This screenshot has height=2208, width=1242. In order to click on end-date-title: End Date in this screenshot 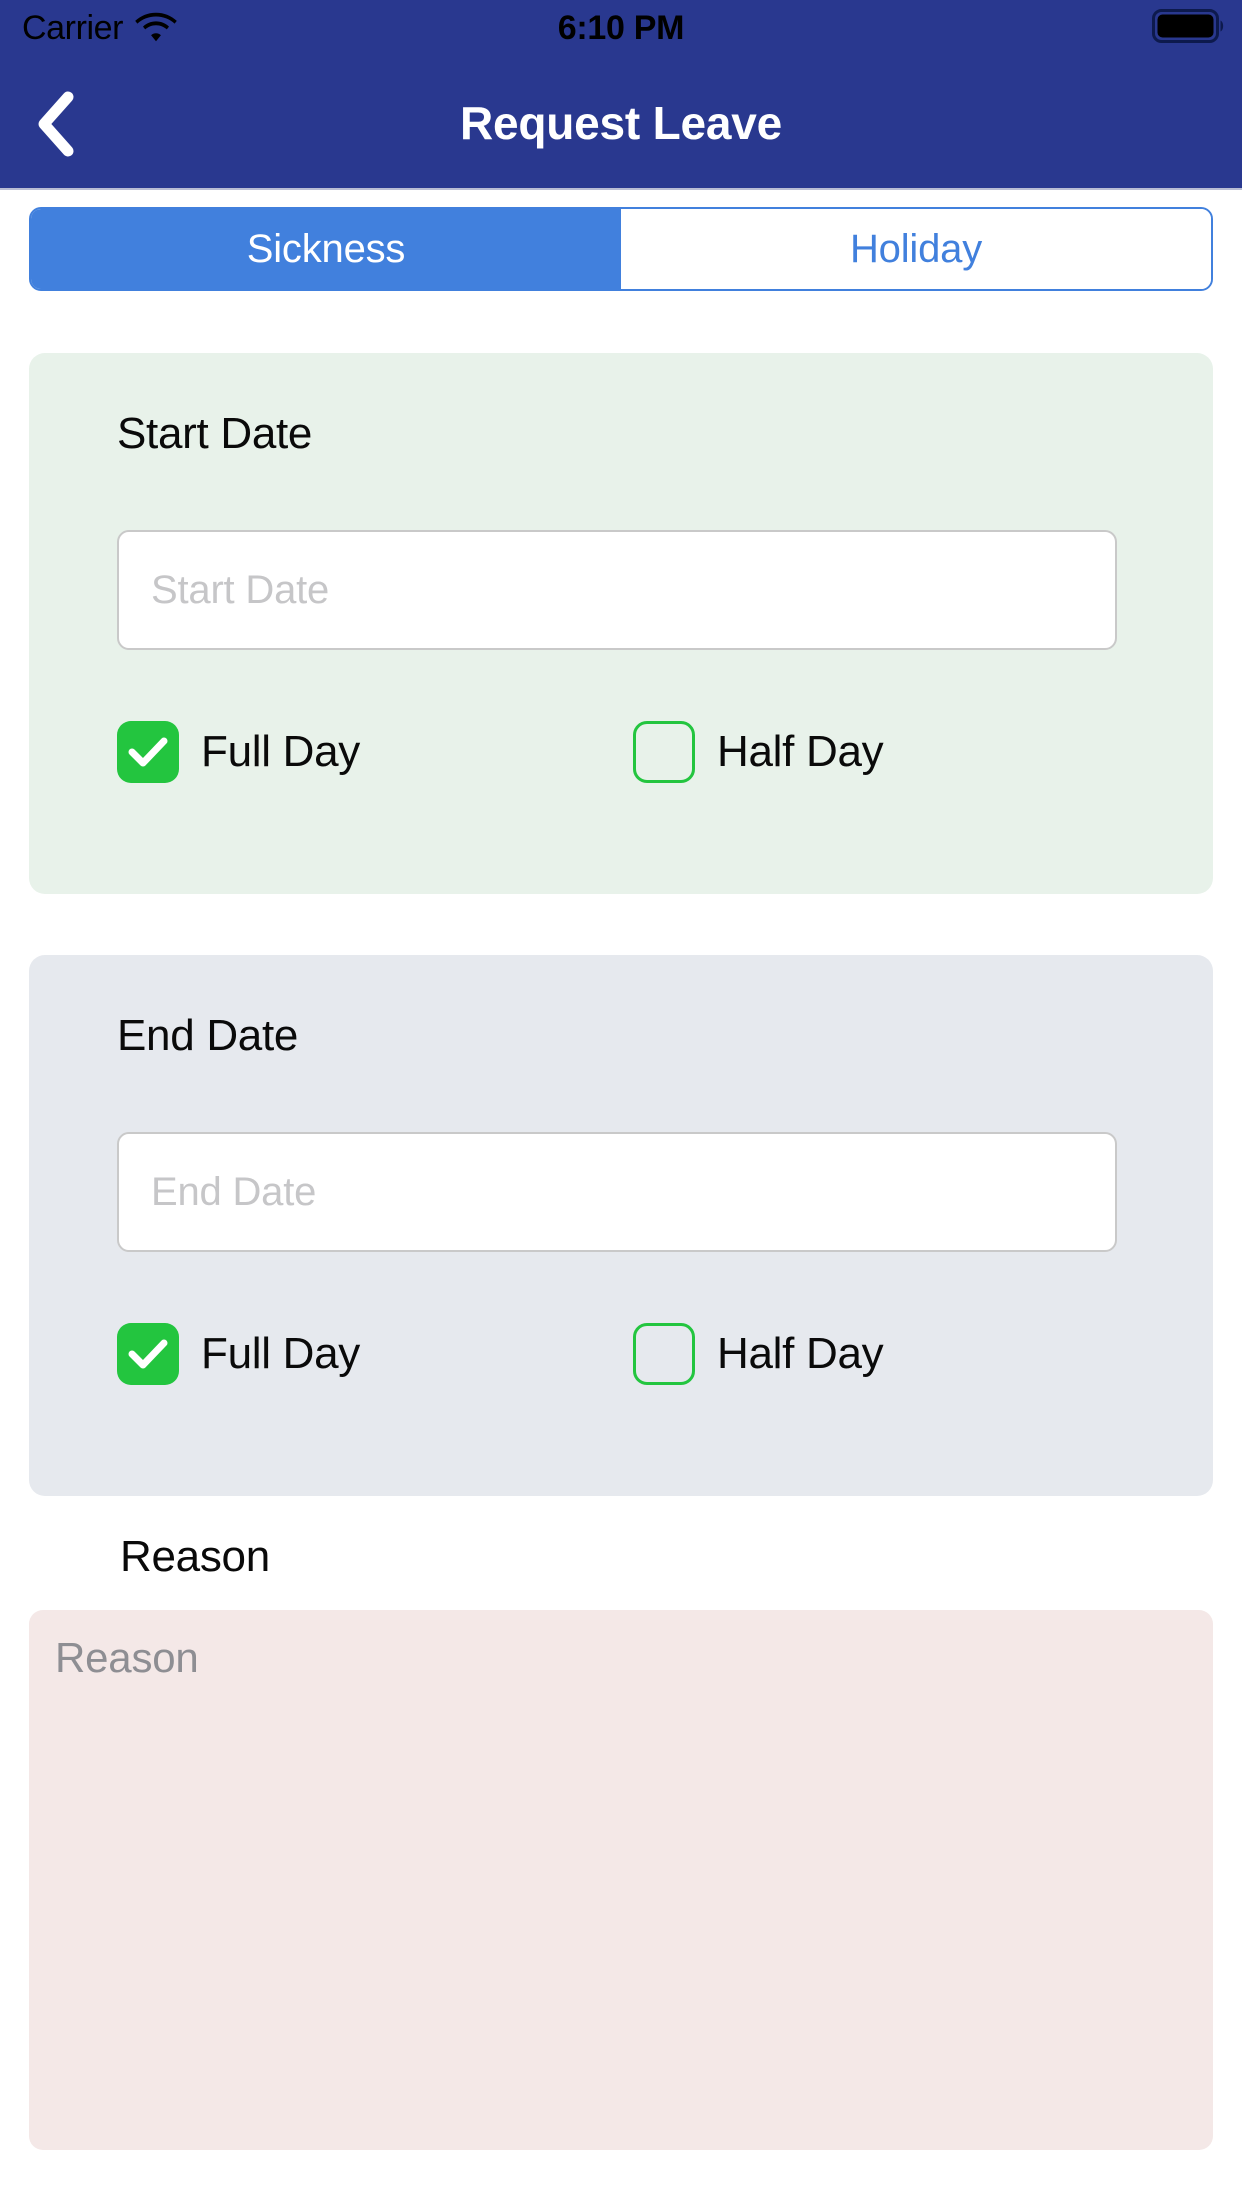, I will do `click(208, 1035)`.